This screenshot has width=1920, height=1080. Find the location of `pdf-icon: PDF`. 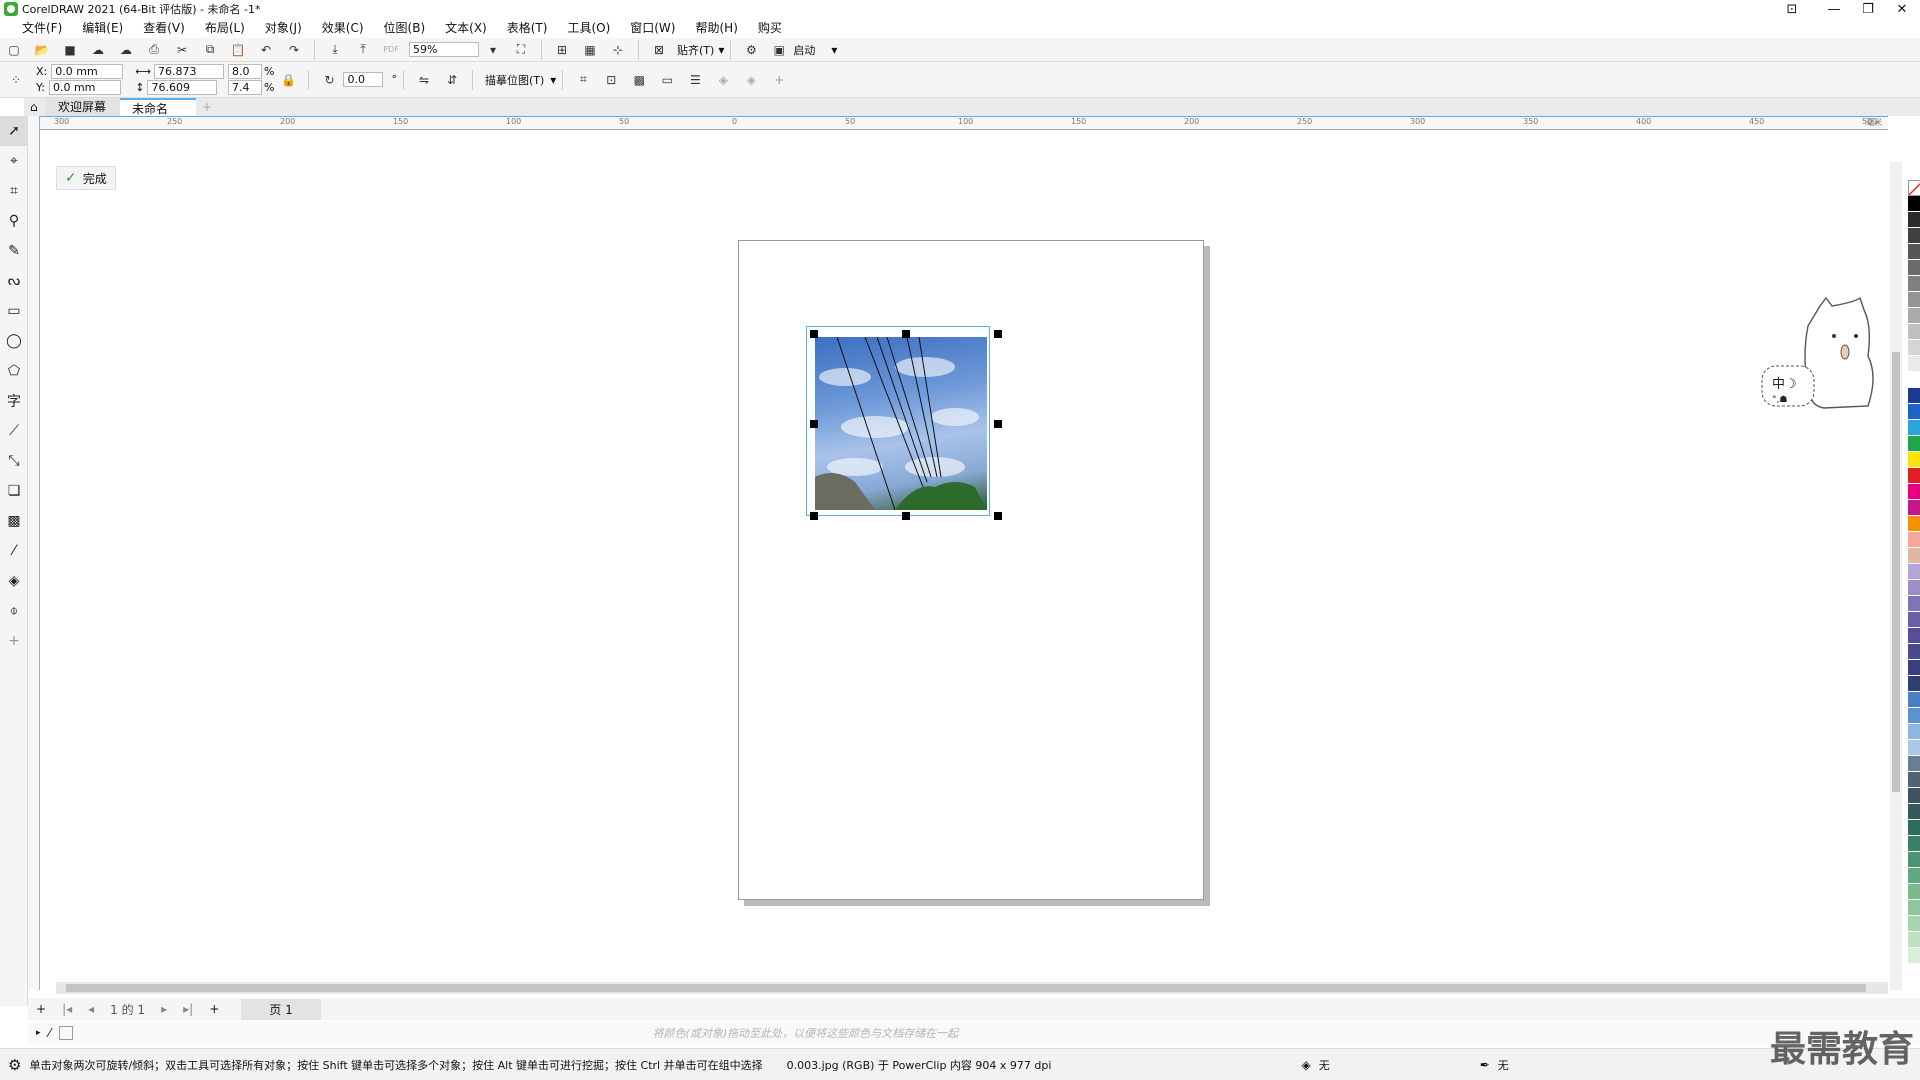

pdf-icon: PDF is located at coordinates (391, 50).